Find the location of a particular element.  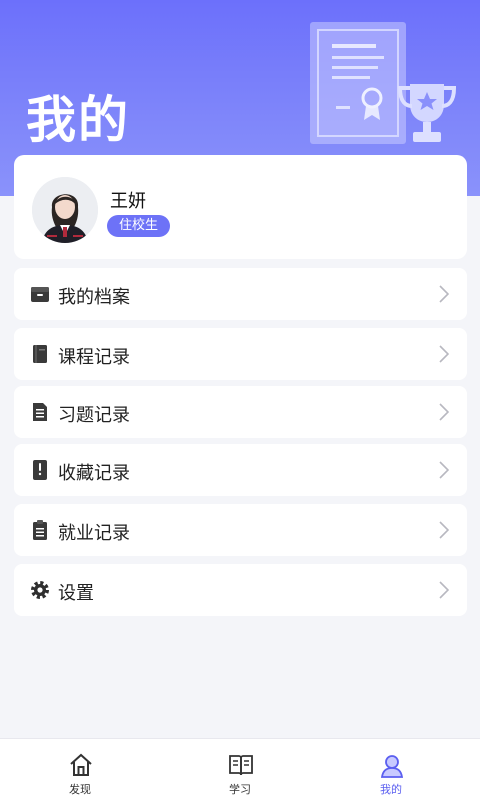

bottom-tab-bar: 发现 学习 我的 is located at coordinates (240, 769).